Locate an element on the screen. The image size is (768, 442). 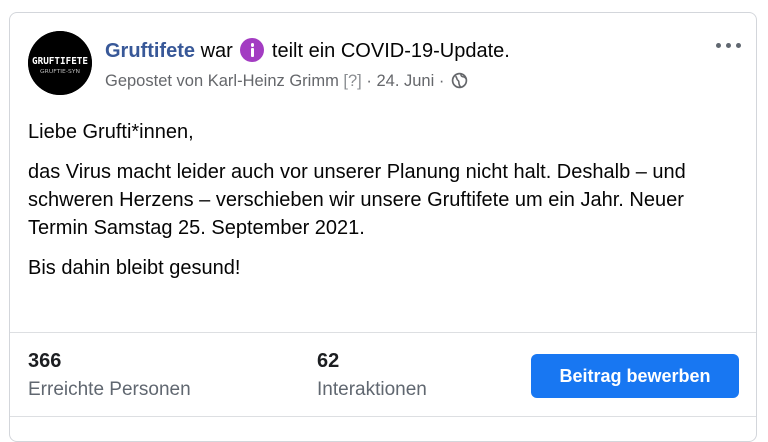
footer-divider is located at coordinates (383, 416).